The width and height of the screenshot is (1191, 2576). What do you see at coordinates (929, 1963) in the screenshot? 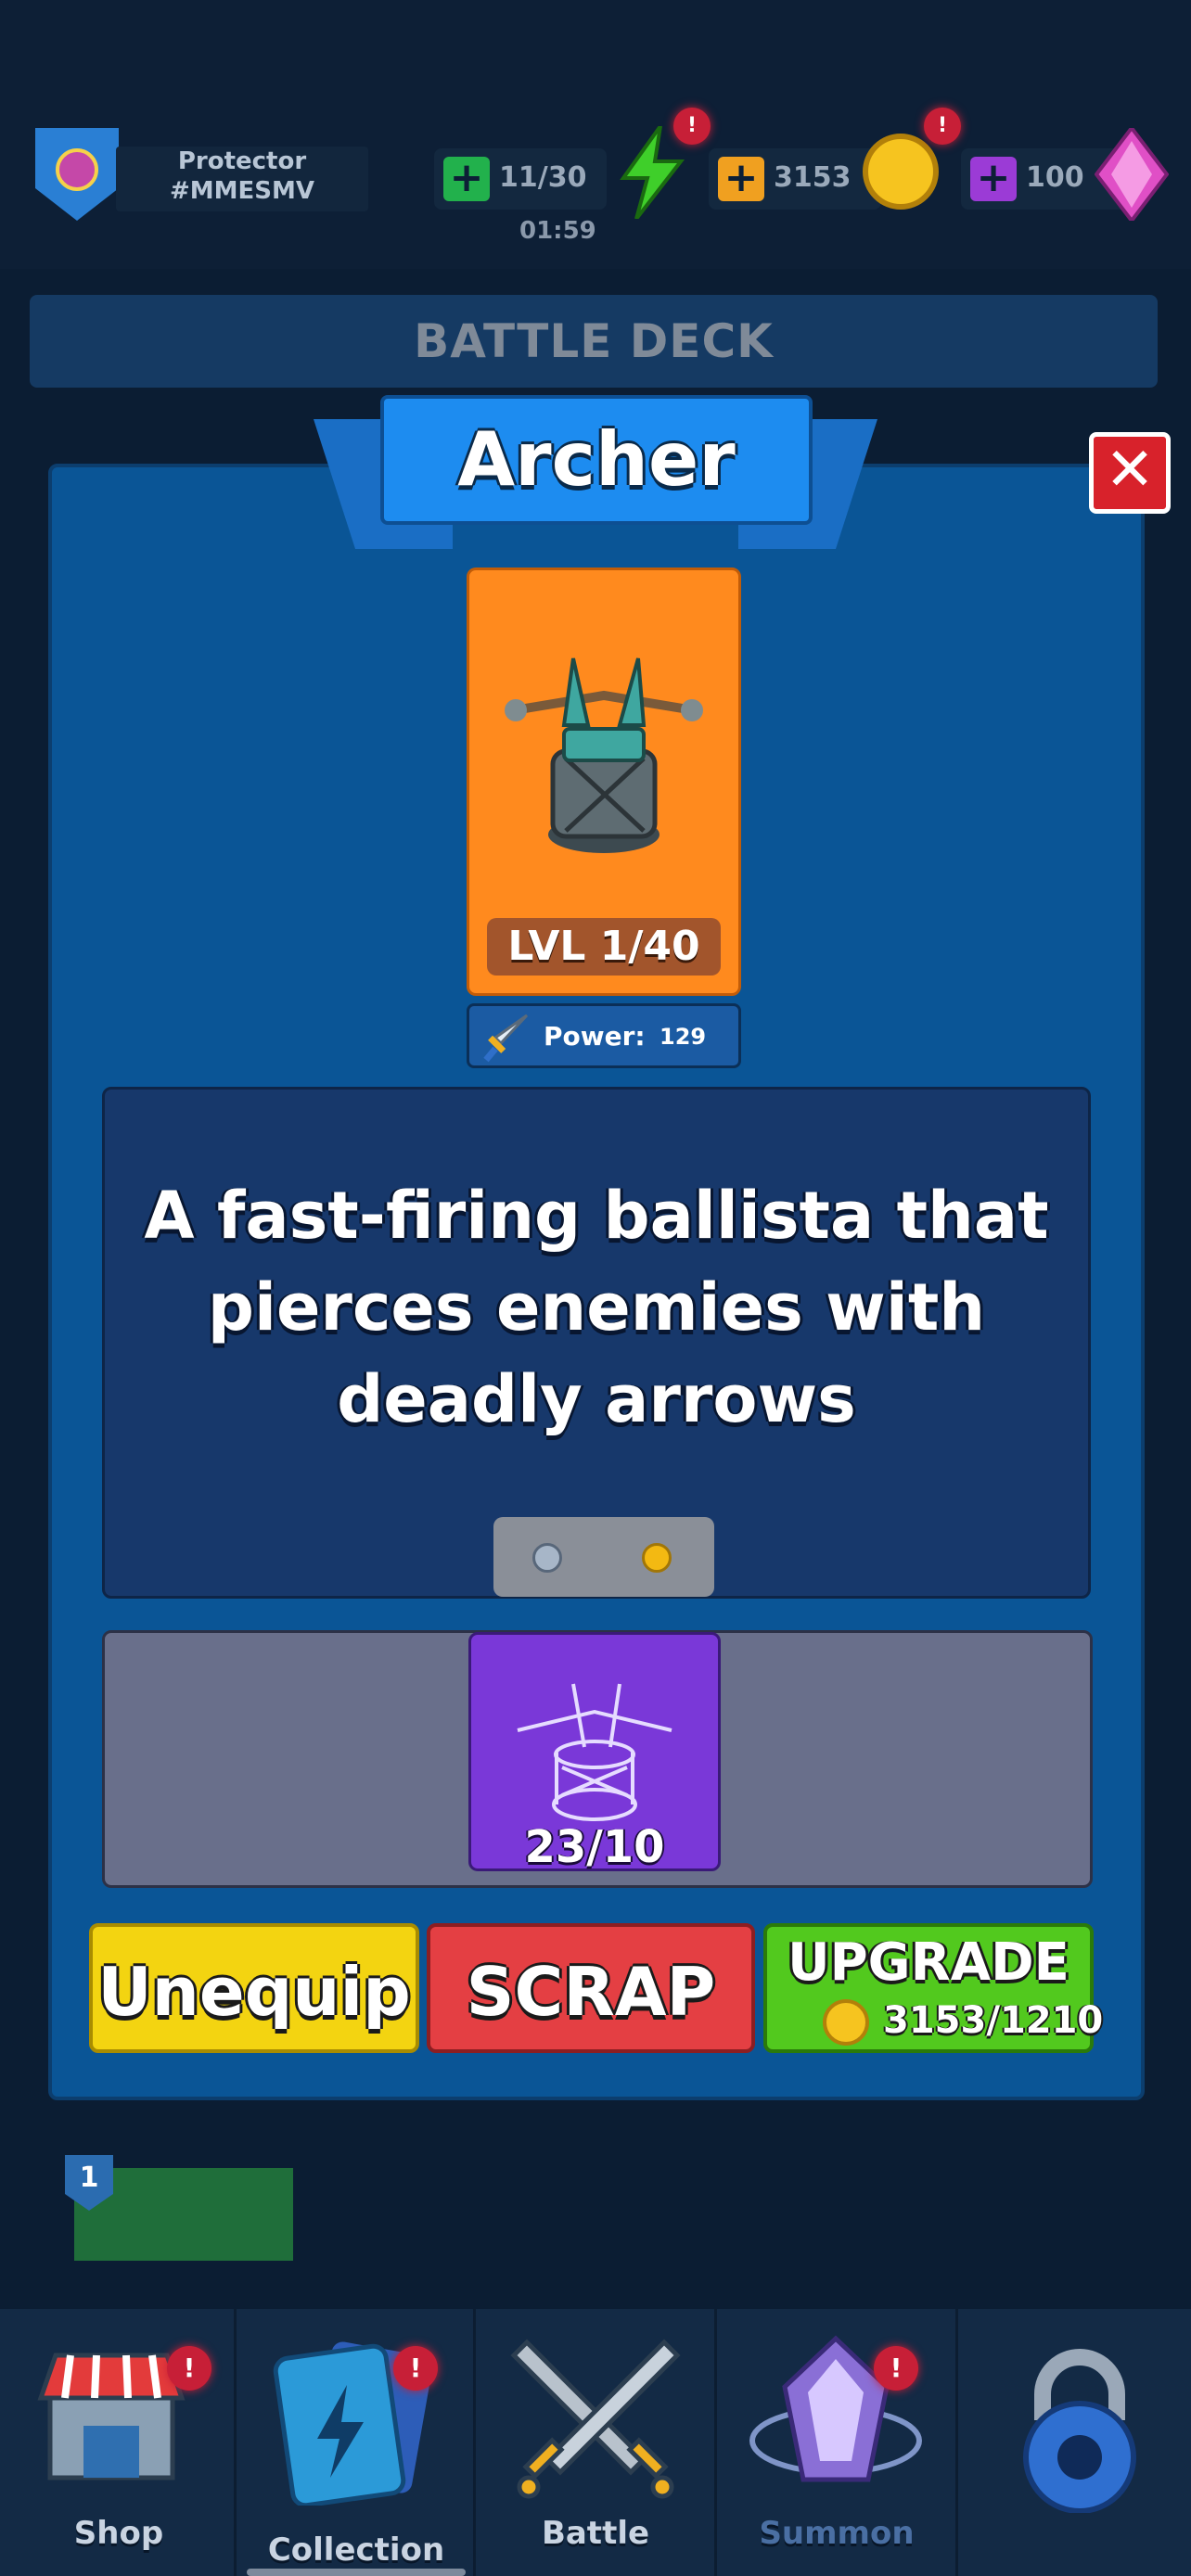
I see `upgrade-label: UPGRADE` at bounding box center [929, 1963].